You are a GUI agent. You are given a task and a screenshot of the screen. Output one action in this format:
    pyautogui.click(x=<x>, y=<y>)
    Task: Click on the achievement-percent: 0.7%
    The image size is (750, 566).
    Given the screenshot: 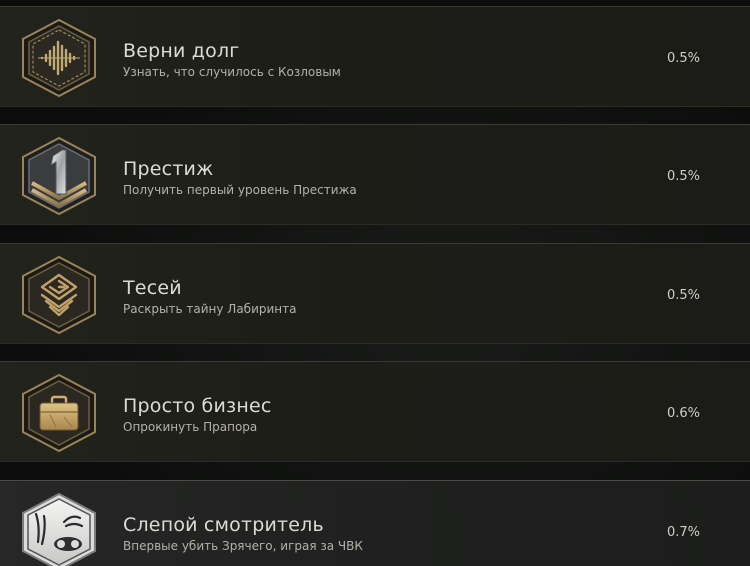 What is the action you would take?
    pyautogui.click(x=683, y=532)
    